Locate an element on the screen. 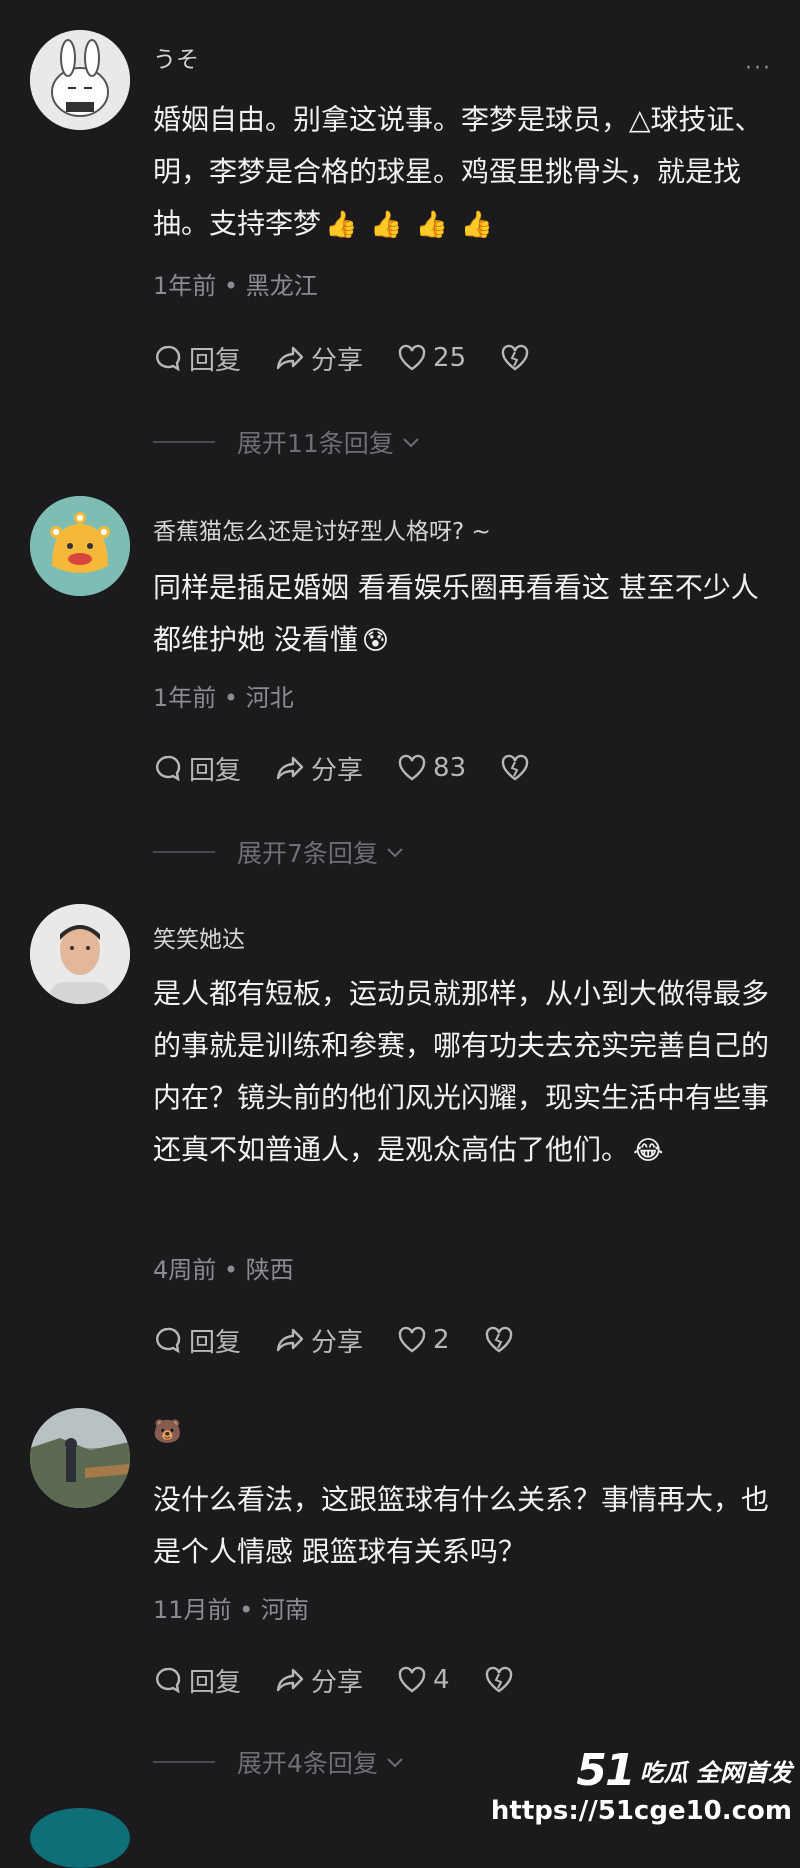 The height and width of the screenshot is (1868, 800). anxious-face-emoji: 😰 is located at coordinates (375, 641).